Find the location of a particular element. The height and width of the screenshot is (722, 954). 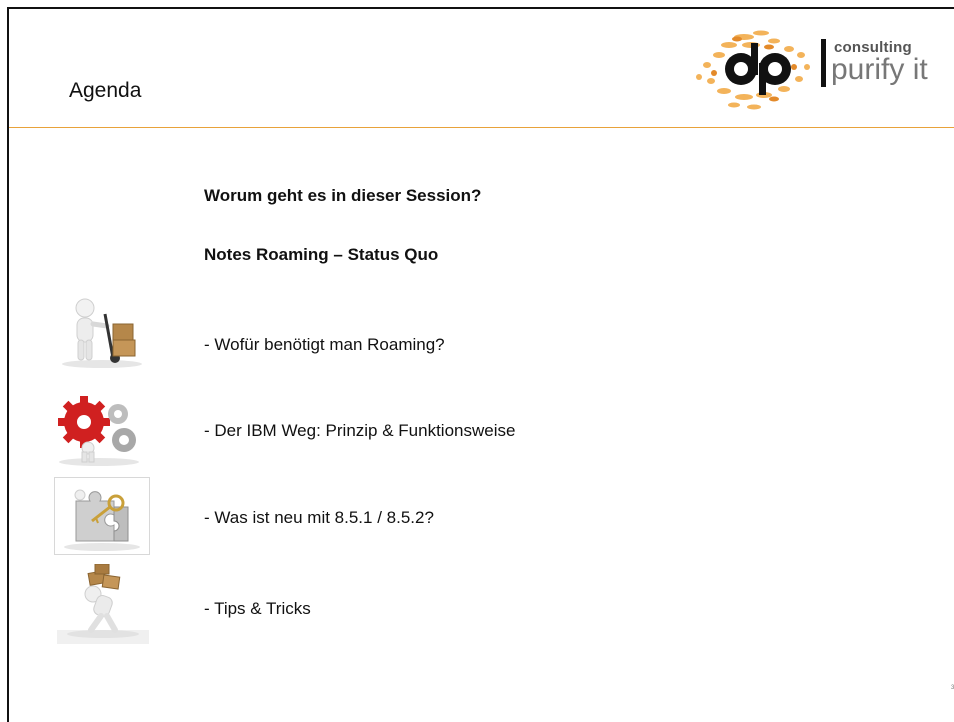

puzzle-key-icon is located at coordinates (102, 516).